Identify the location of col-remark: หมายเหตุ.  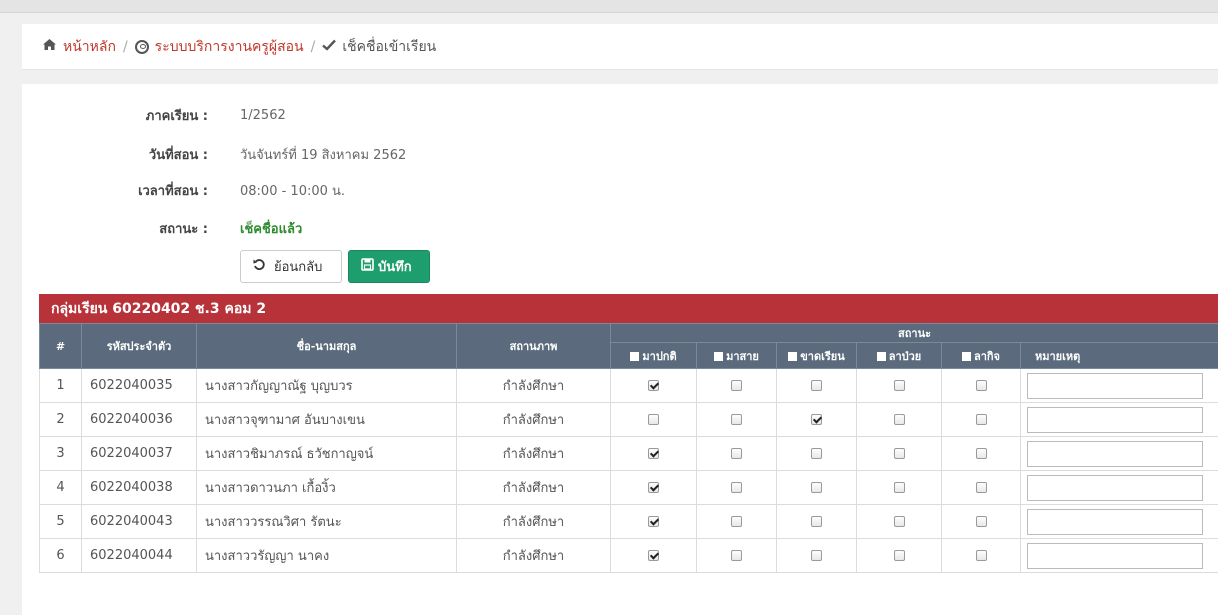
(1118, 355).